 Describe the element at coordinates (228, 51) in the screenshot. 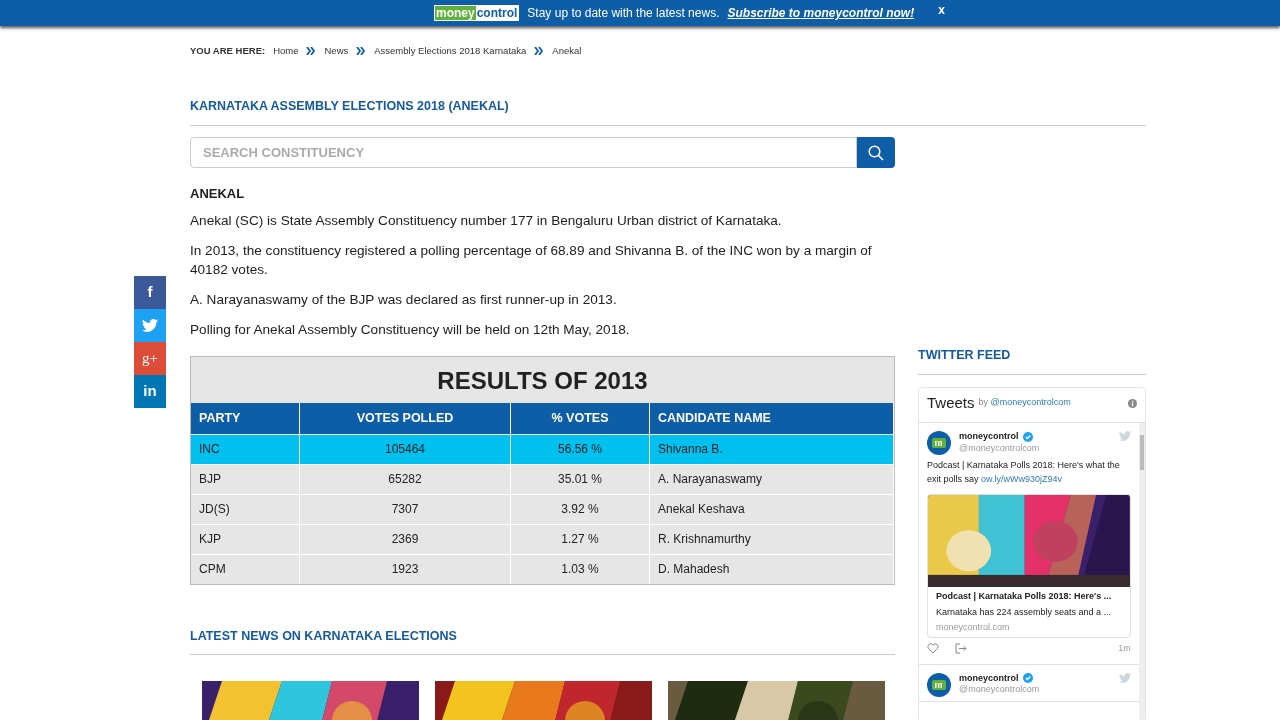

I see `breadcrumb-label: YOU ARE HERE:` at that location.